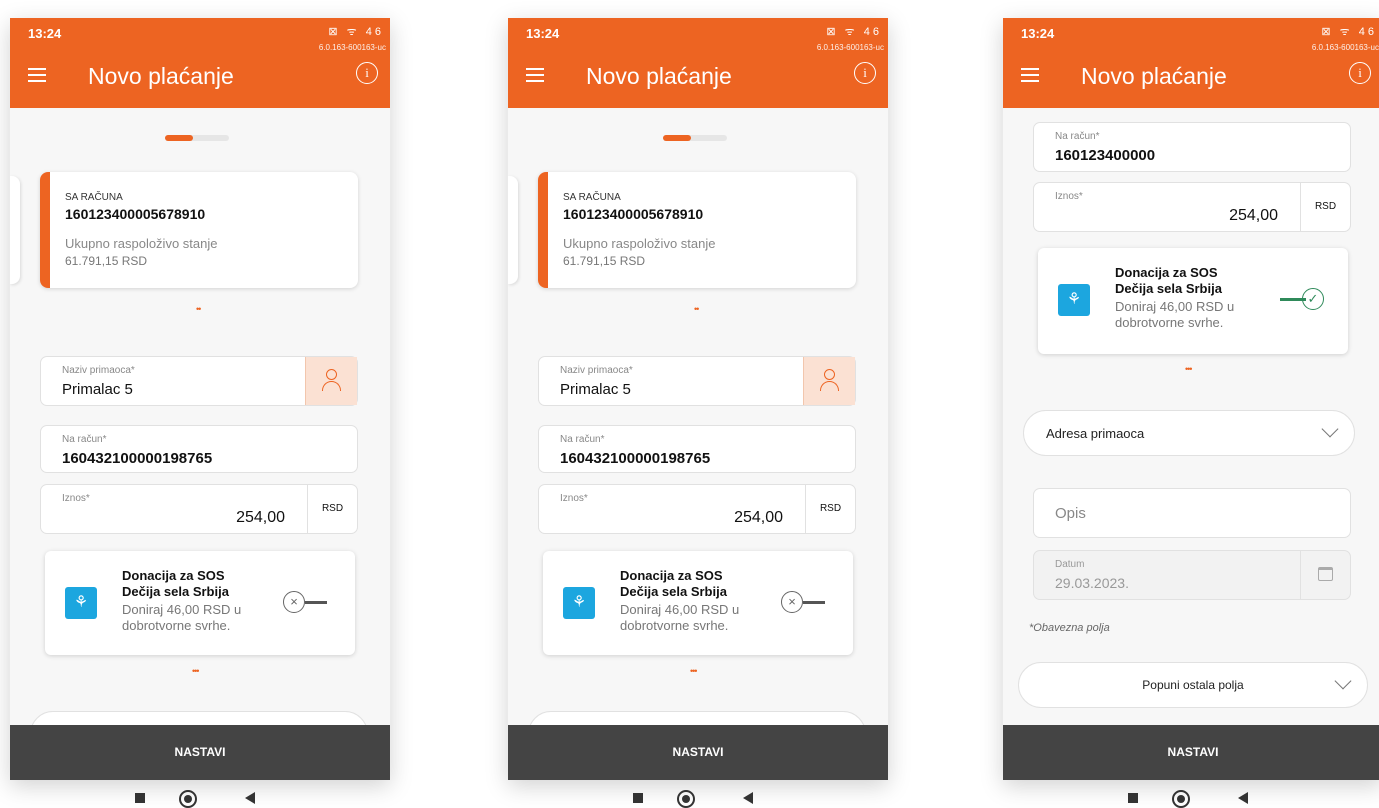 This screenshot has width=1379, height=808. I want to click on address-dropdown-label: Adresa primaoca, so click(1095, 433).